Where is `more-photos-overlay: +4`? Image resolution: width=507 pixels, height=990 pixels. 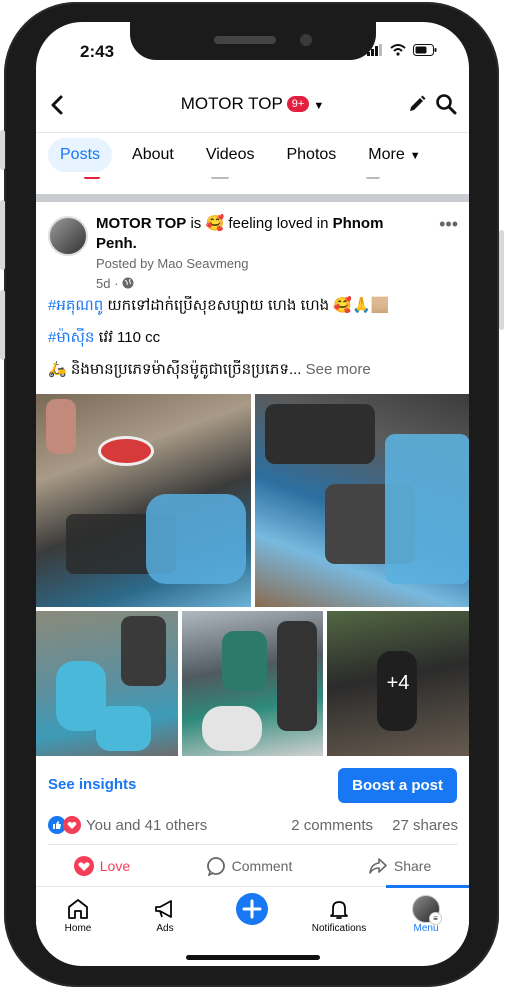 more-photos-overlay: +4 is located at coordinates (398, 683).